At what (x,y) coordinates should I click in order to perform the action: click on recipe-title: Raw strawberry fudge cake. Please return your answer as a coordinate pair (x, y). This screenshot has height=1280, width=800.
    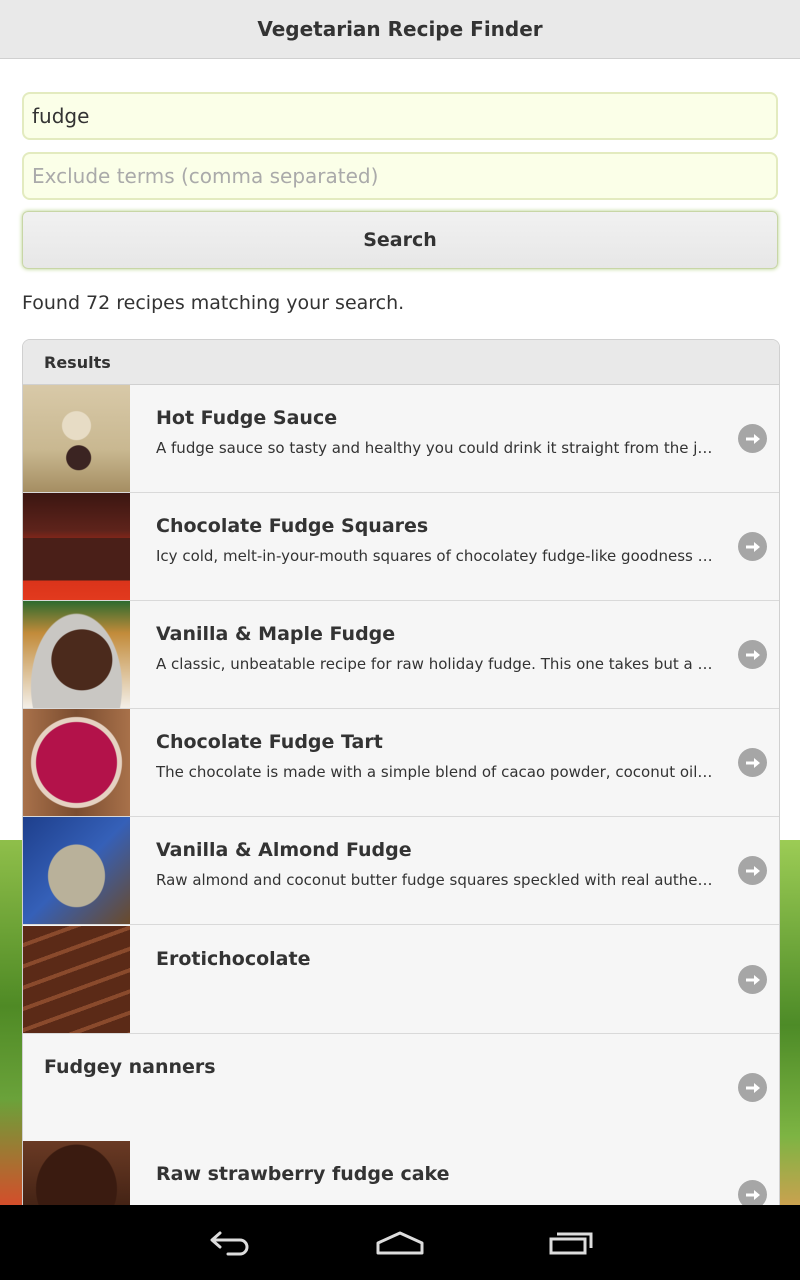
    Looking at the image, I should click on (303, 1174).